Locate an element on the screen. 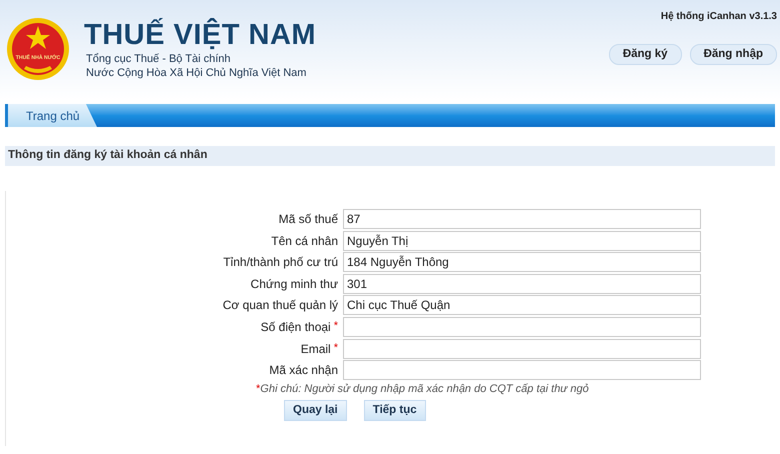  header-button: Đăng ký is located at coordinates (645, 54).